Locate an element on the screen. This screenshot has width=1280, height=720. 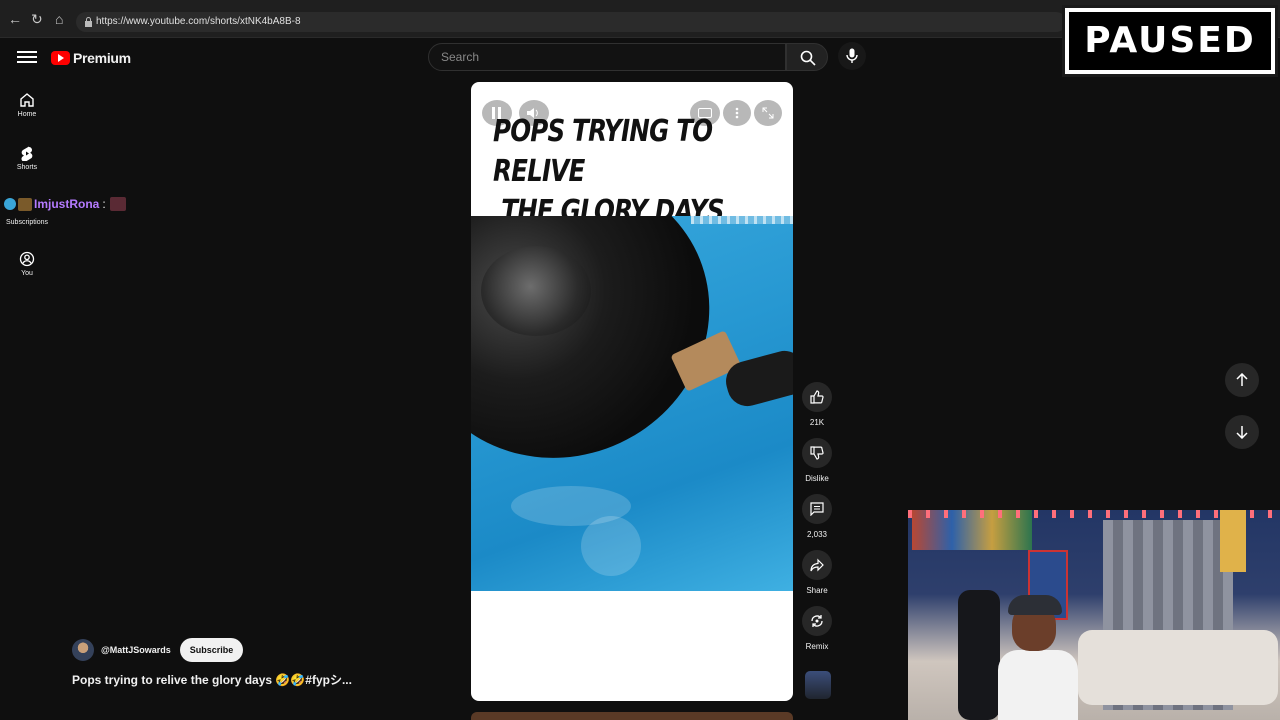
home-browser-icon: ⌂ is located at coordinates (59, 19).